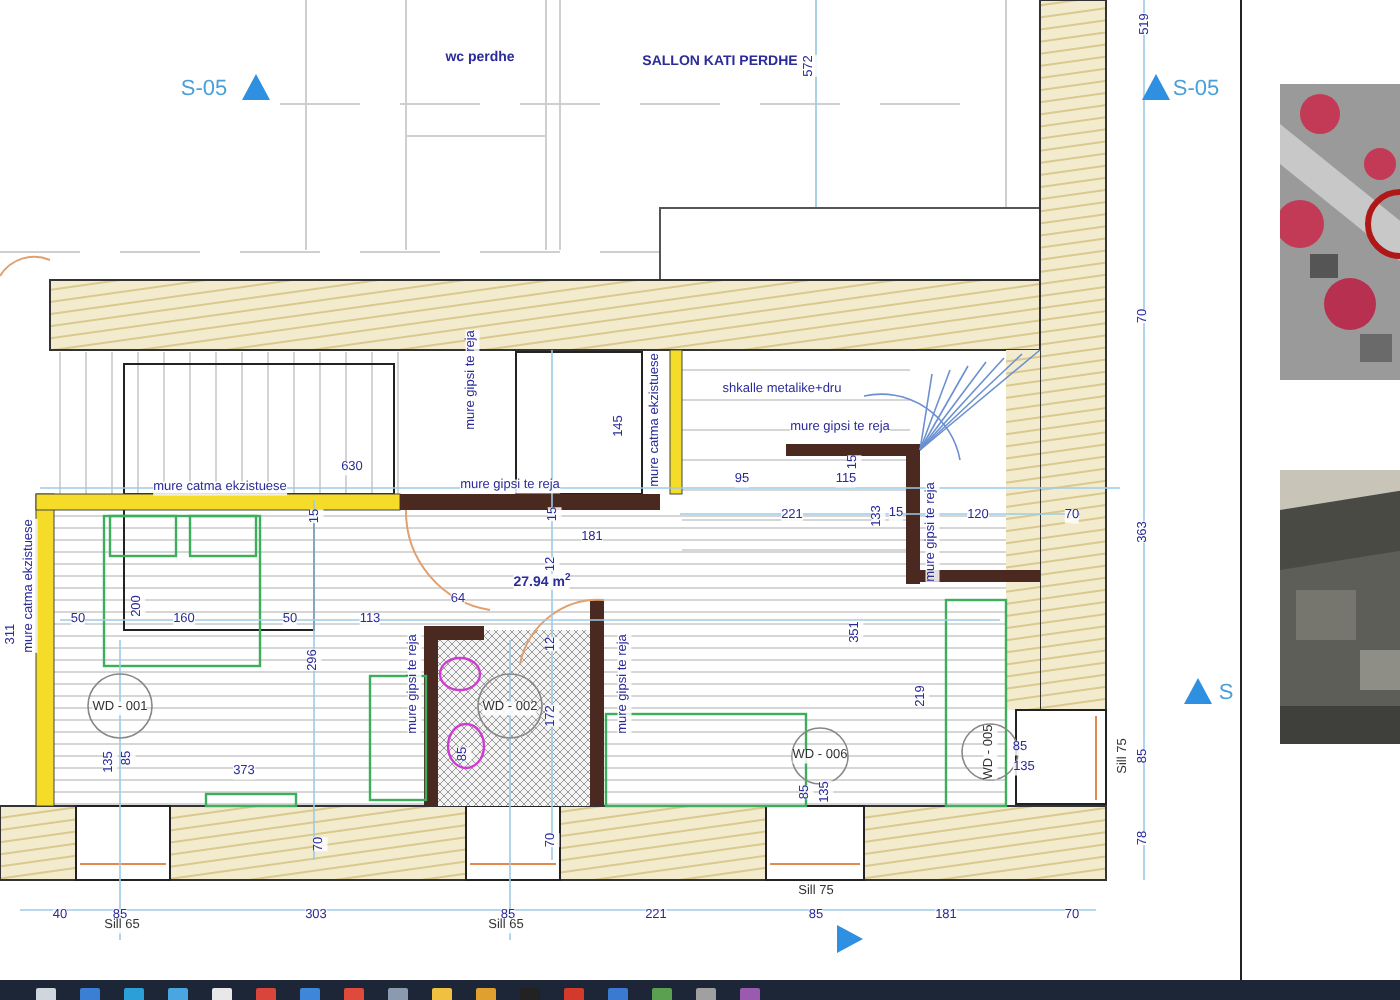 Image resolution: width=1400 pixels, height=1000 pixels. I want to click on section-label: S, so click(1226, 694).